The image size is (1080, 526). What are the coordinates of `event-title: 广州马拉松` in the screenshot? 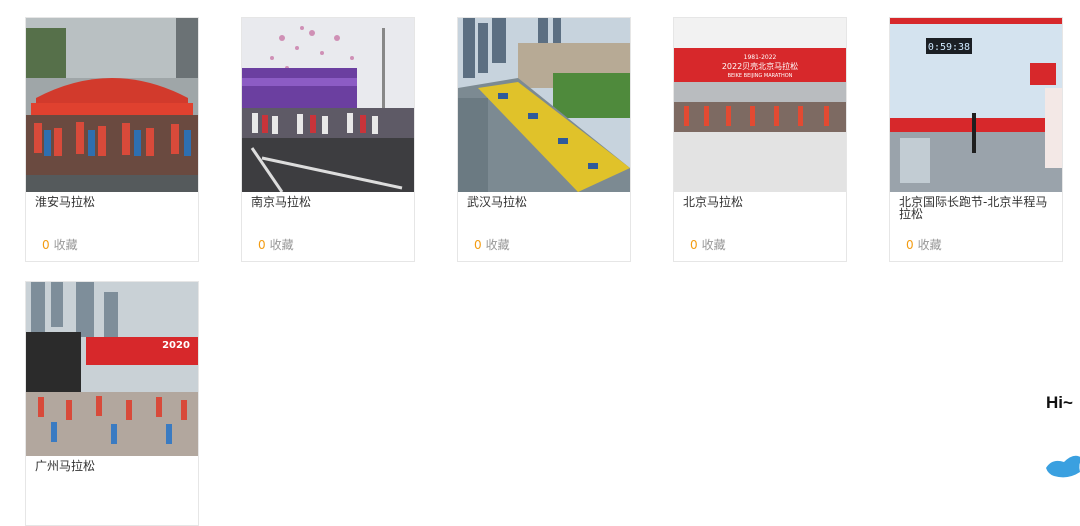 It's located at (112, 466).